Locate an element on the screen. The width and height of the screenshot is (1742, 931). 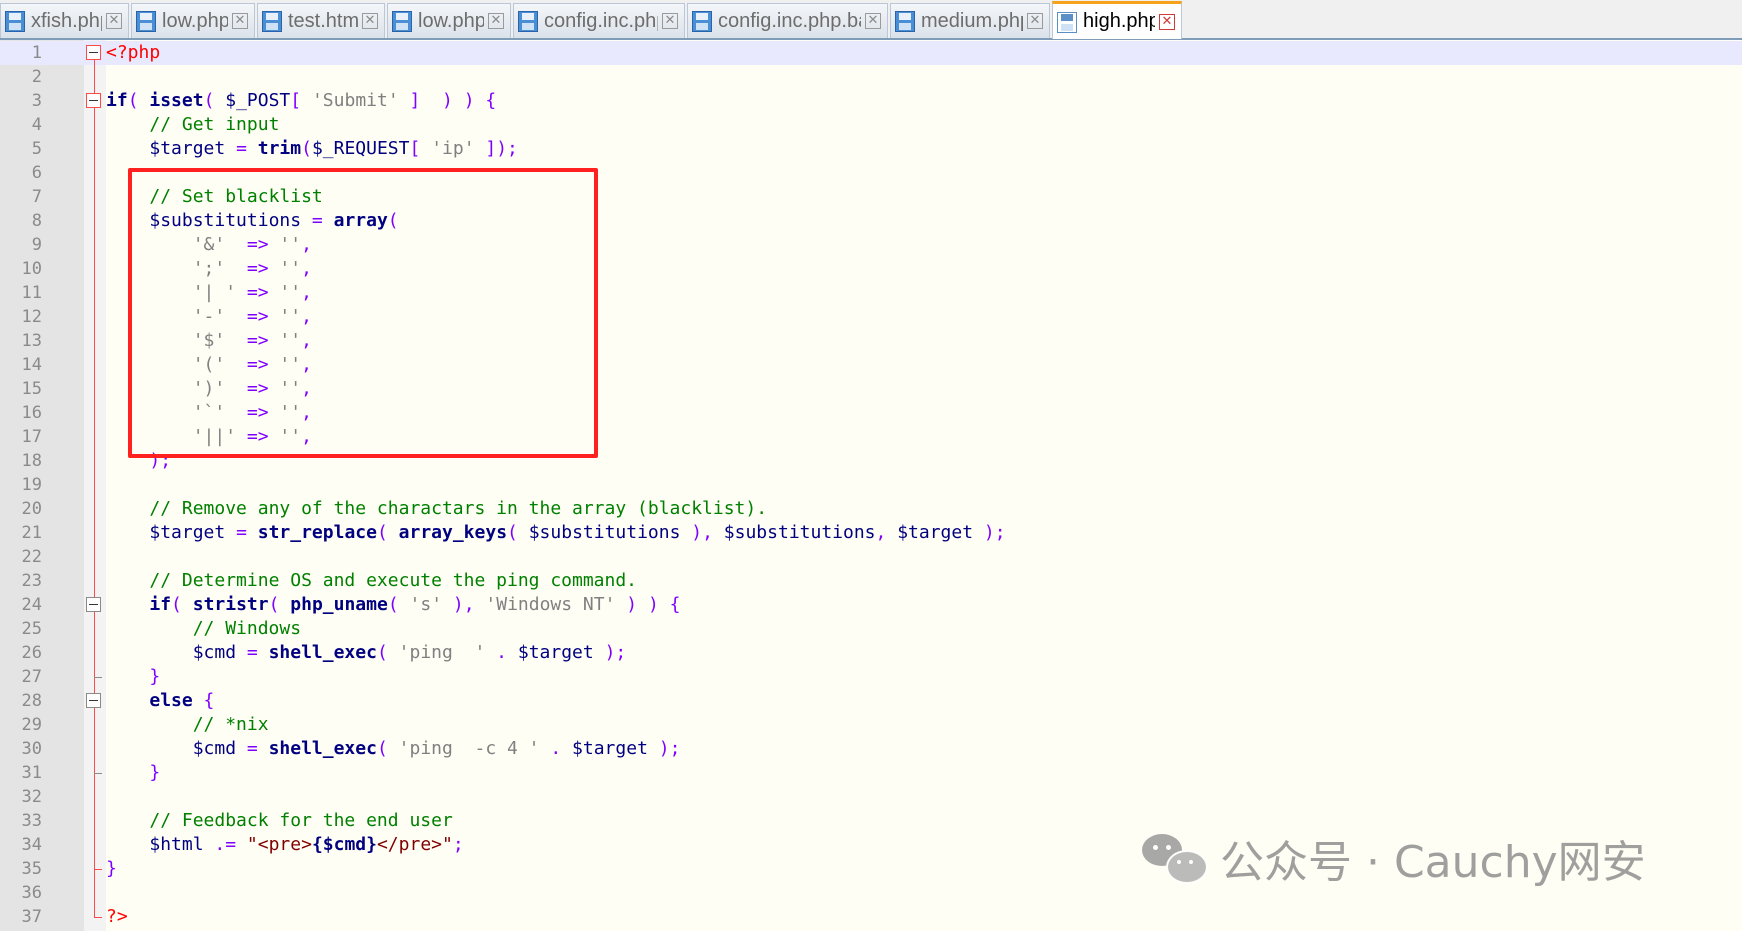
line-number: 31 is located at coordinates (31, 773).